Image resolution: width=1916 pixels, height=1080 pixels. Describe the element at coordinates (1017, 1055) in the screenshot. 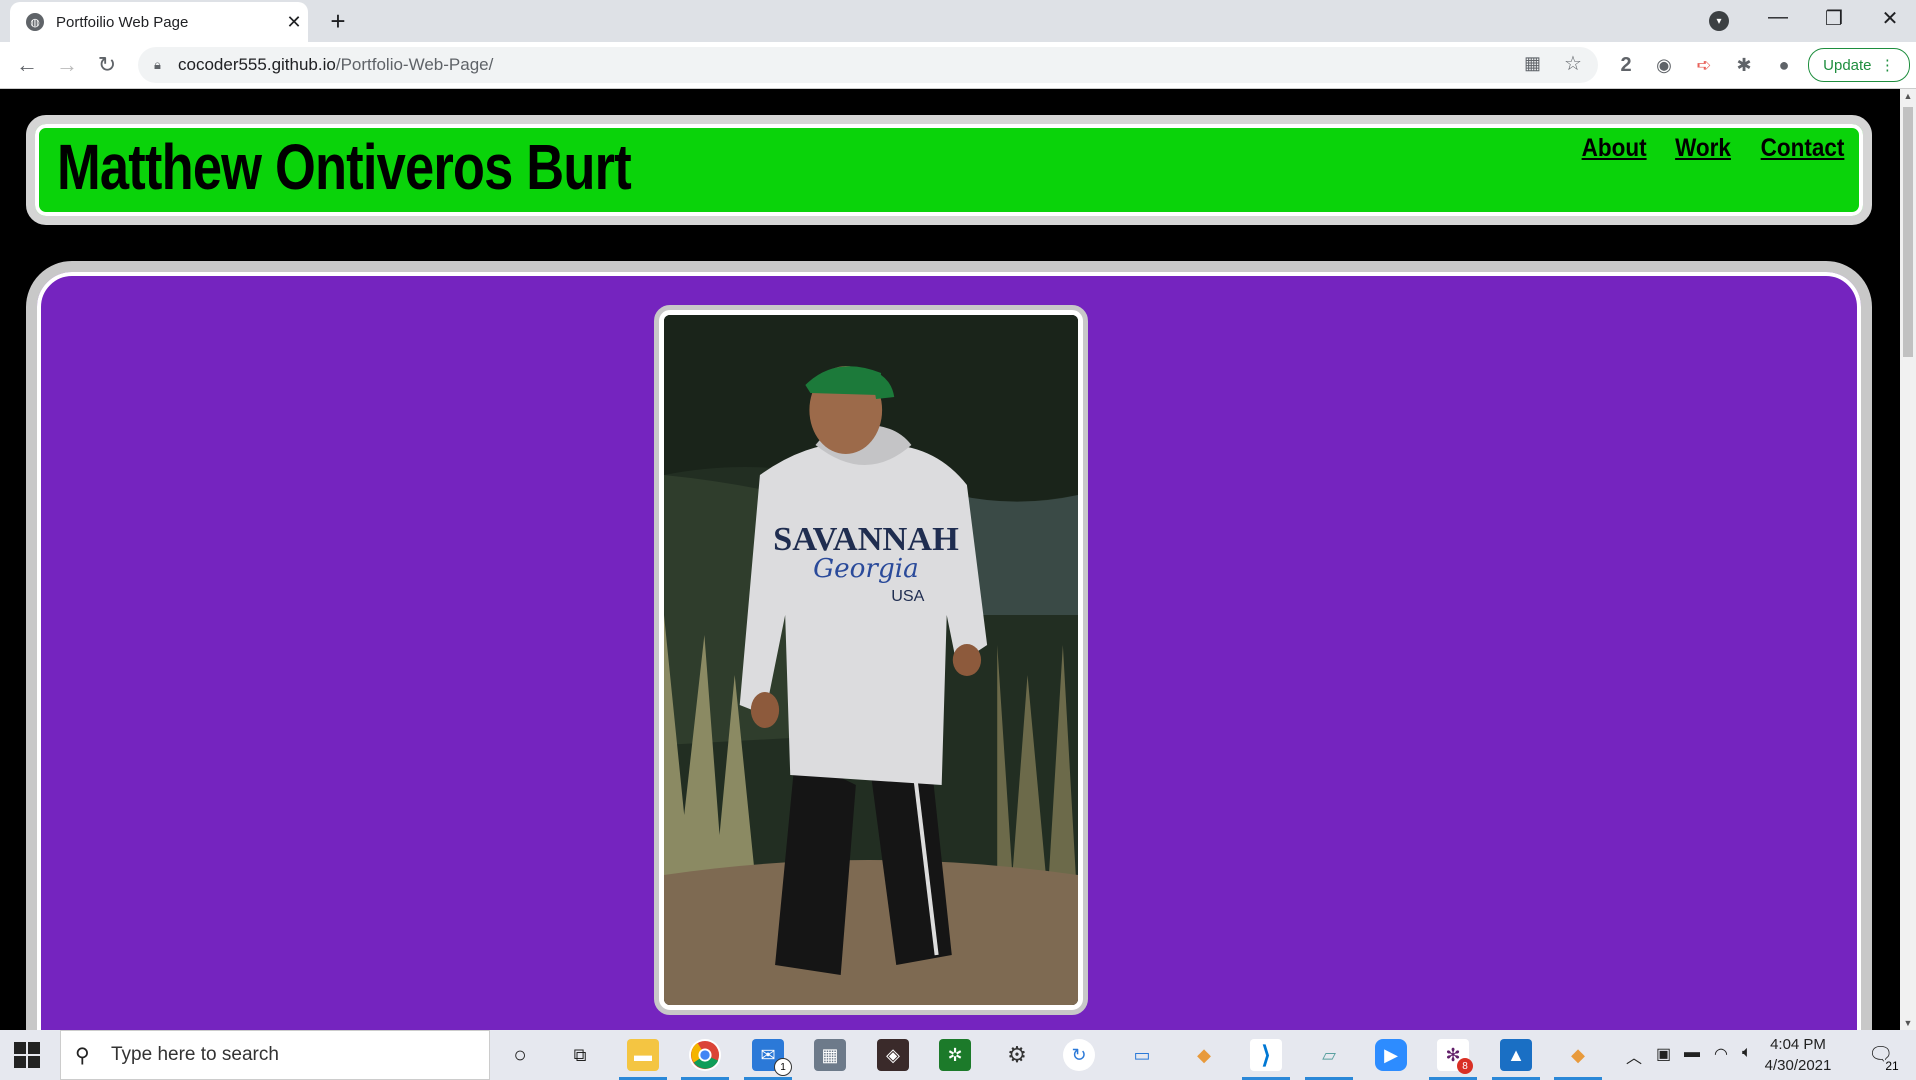

I see `settings-gear-icon: ⚙` at that location.